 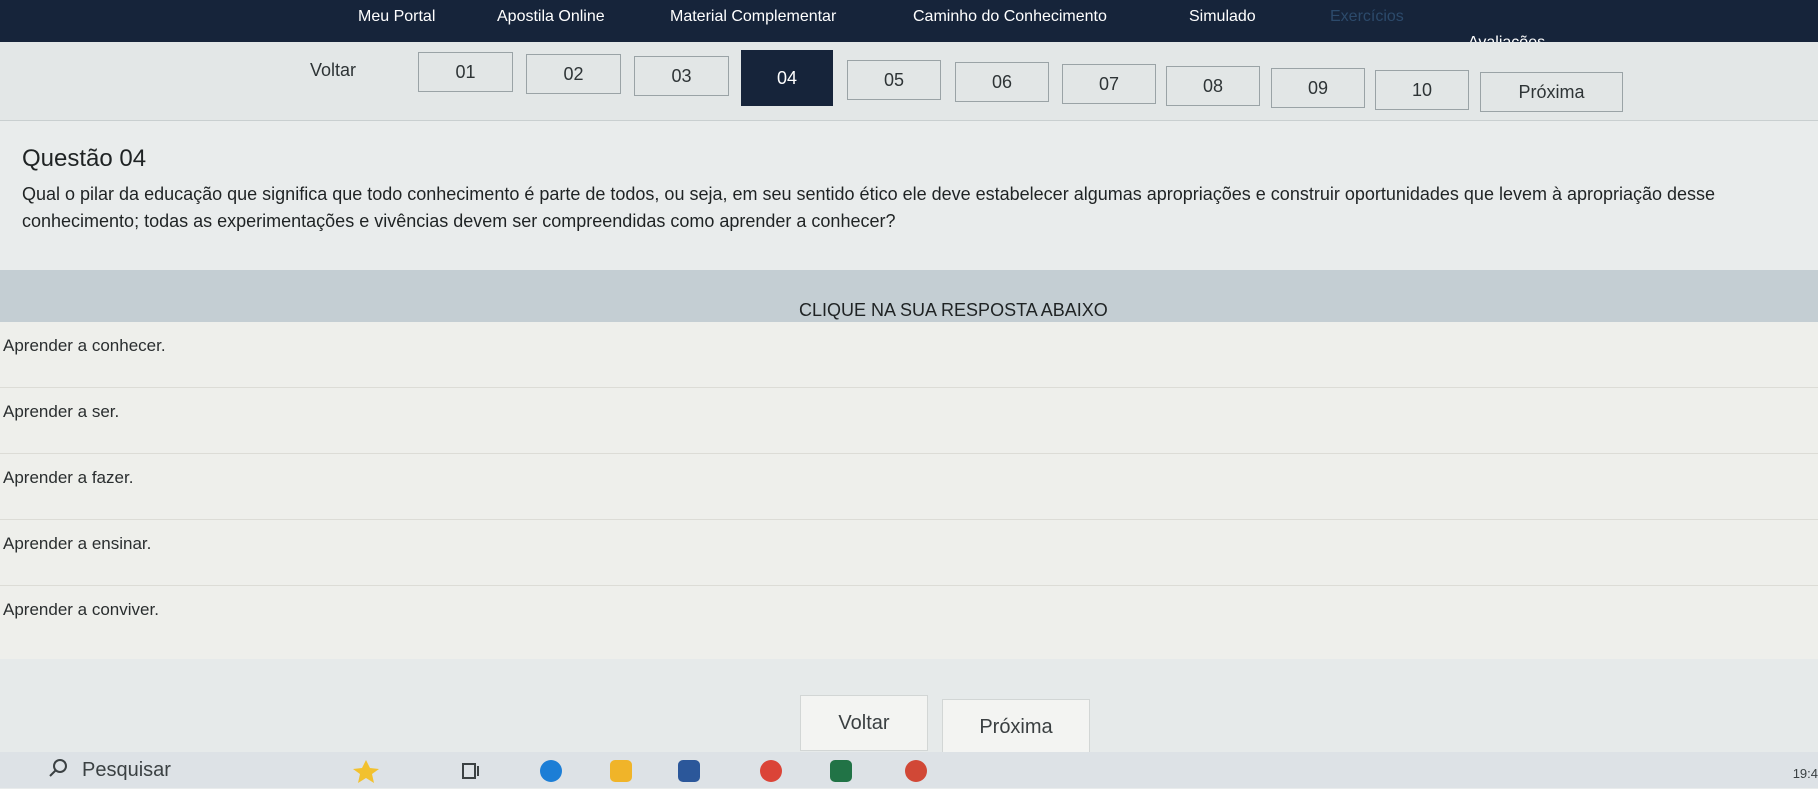 What do you see at coordinates (787, 78) in the screenshot?
I see `page-button-04-current: 04` at bounding box center [787, 78].